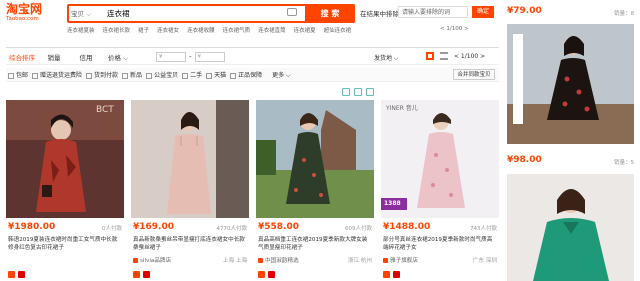 This screenshot has width=640, height=281. What do you see at coordinates (338, 30) in the screenshot?
I see `related-search-item: 超仙连衣裙` at bounding box center [338, 30].